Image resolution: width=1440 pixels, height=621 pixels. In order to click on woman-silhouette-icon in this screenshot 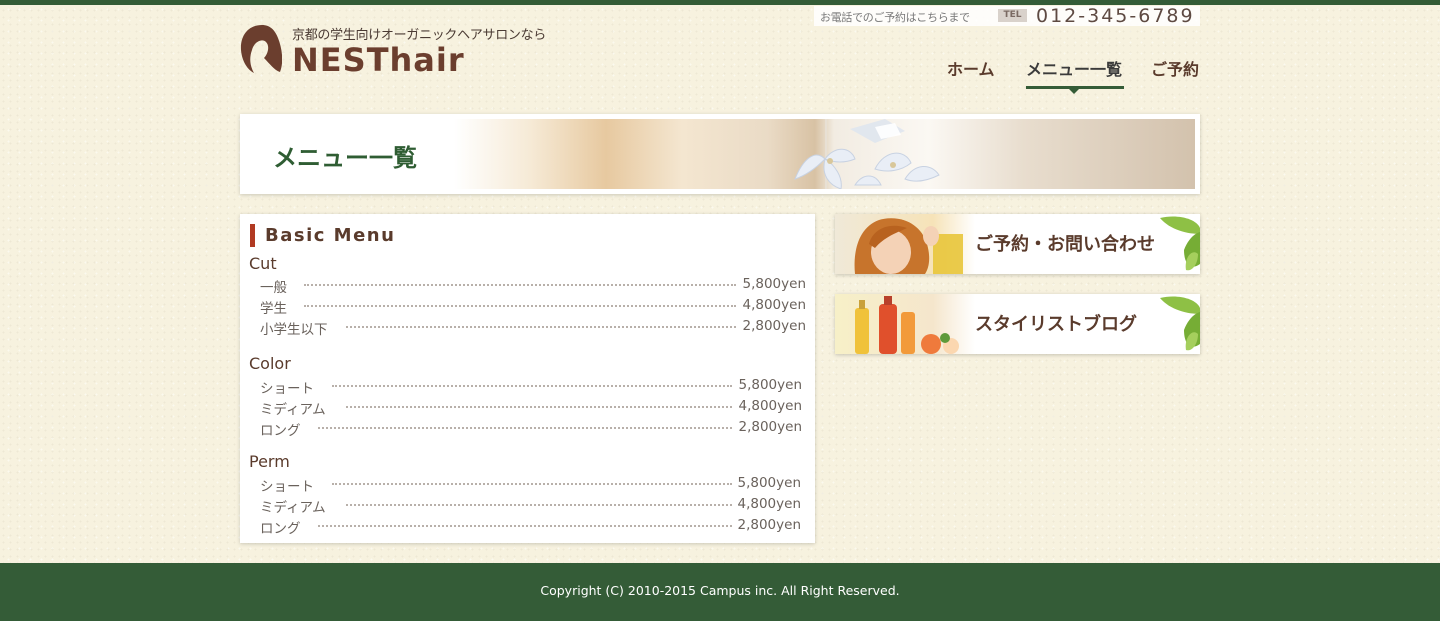, I will do `click(261, 49)`.